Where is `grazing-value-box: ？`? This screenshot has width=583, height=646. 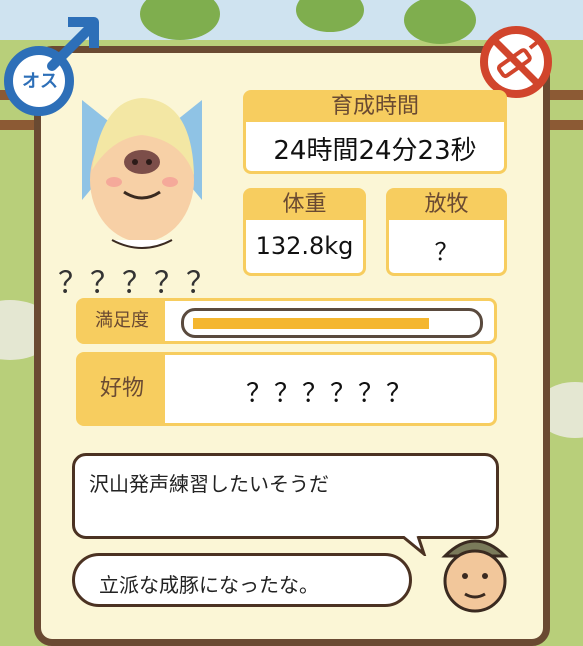
grazing-value-box: ？ is located at coordinates (446, 248).